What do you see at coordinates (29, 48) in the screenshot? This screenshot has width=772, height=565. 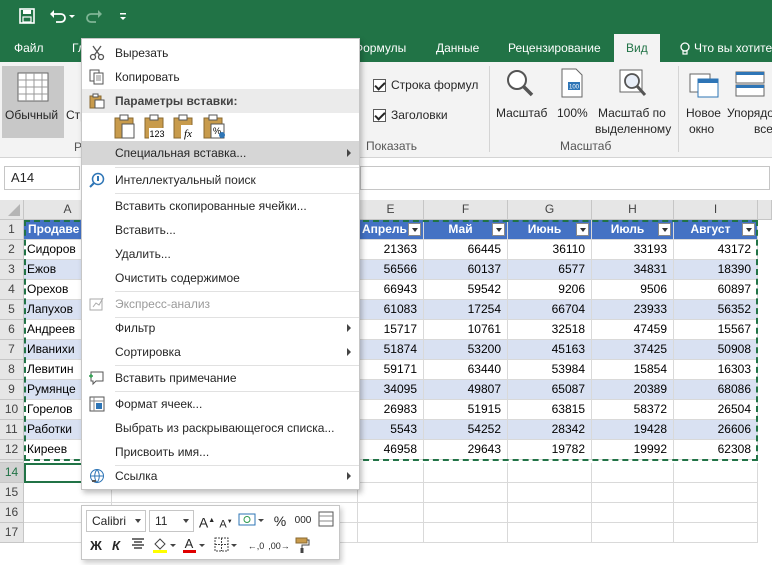 I see `tab-file: Файл` at bounding box center [29, 48].